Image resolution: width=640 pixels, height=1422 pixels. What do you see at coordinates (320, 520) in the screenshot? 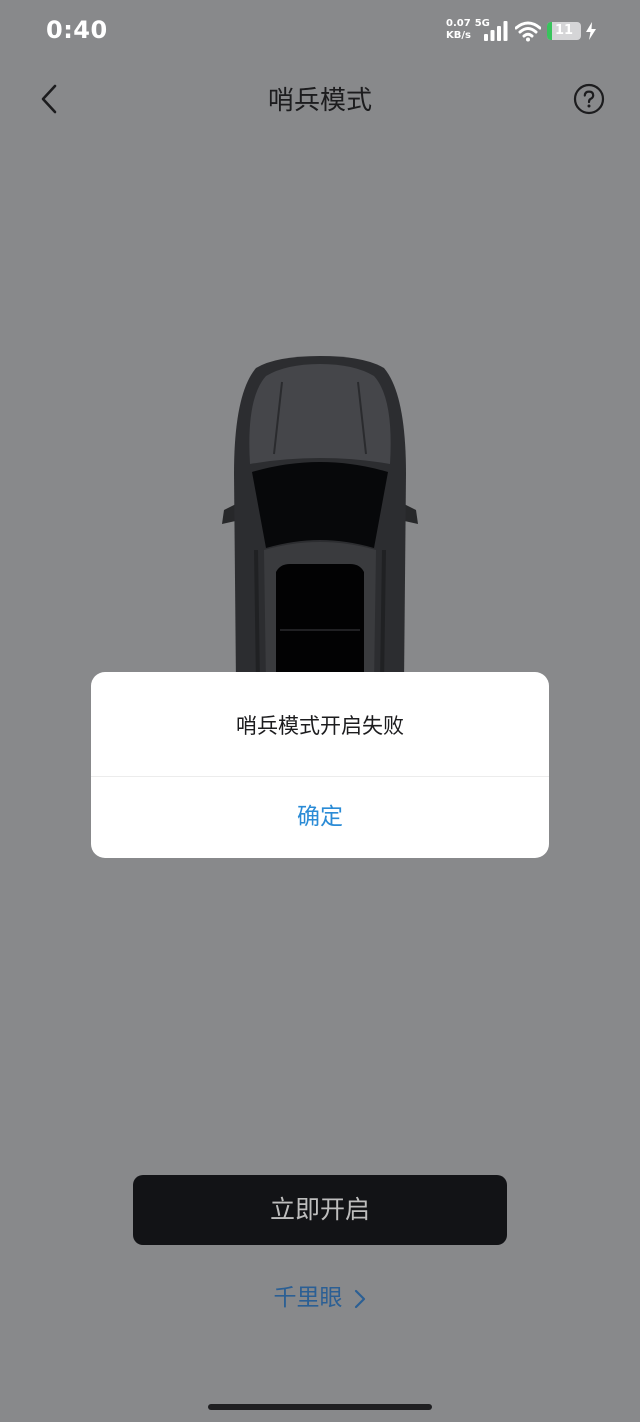
I see `car-top-view-illustration` at bounding box center [320, 520].